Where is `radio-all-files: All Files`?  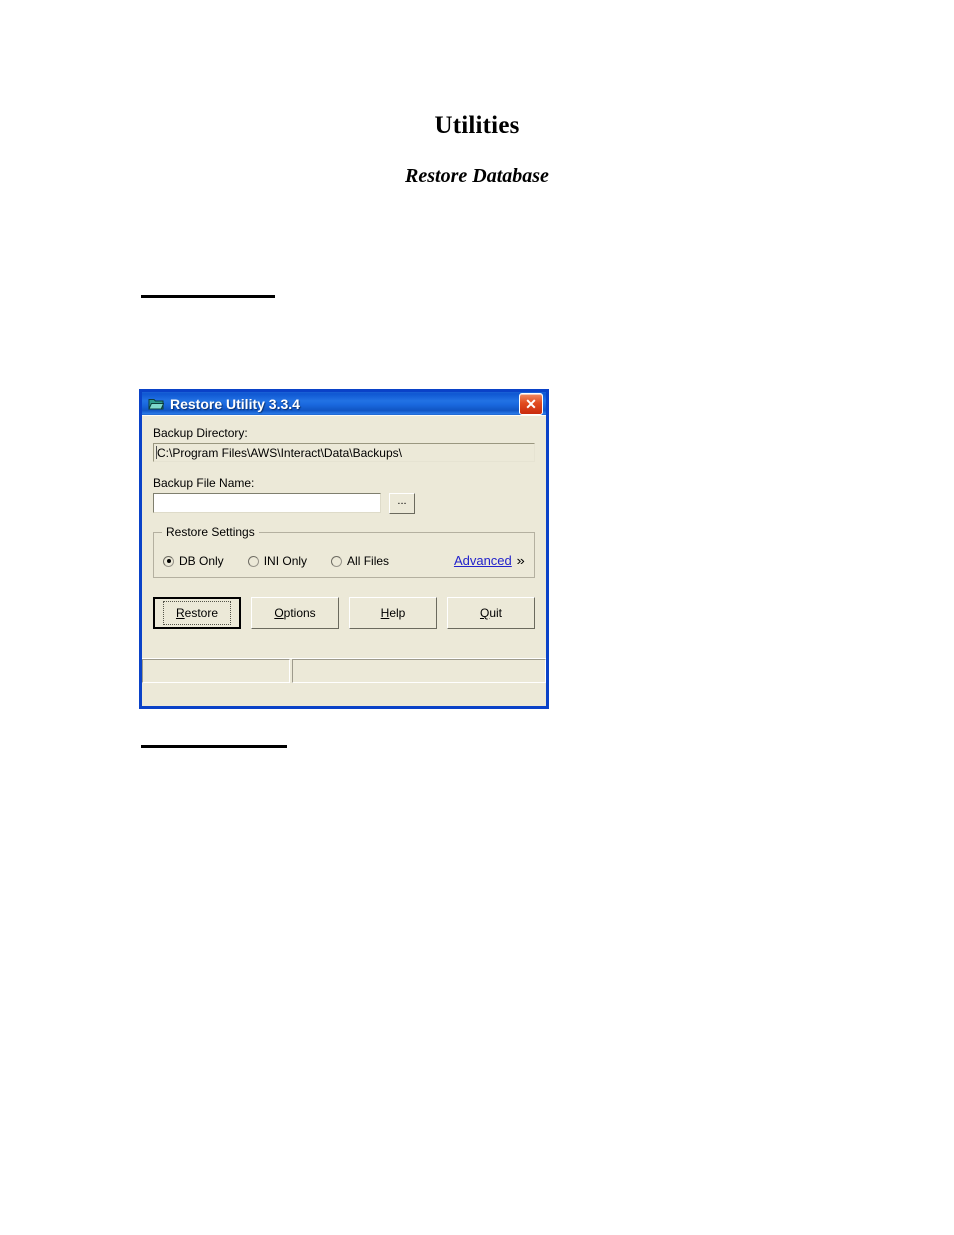
radio-all-files: All Files is located at coordinates (360, 560).